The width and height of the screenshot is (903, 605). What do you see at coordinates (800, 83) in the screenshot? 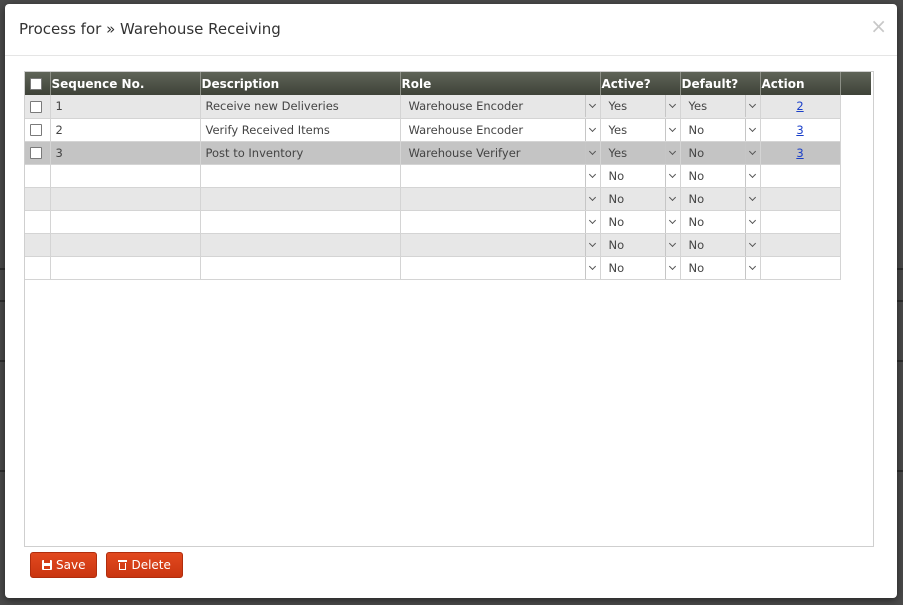
I see `column-header-action: Action` at bounding box center [800, 83].